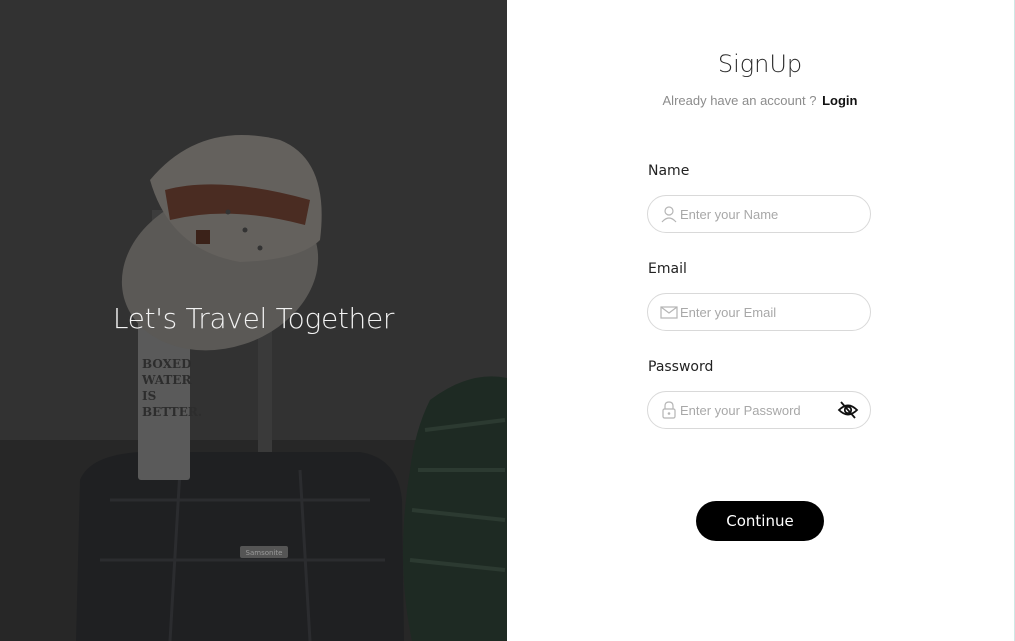 Image resolution: width=1015 pixels, height=641 pixels. Describe the element at coordinates (760, 64) in the screenshot. I see `page-title: SignUp` at that location.